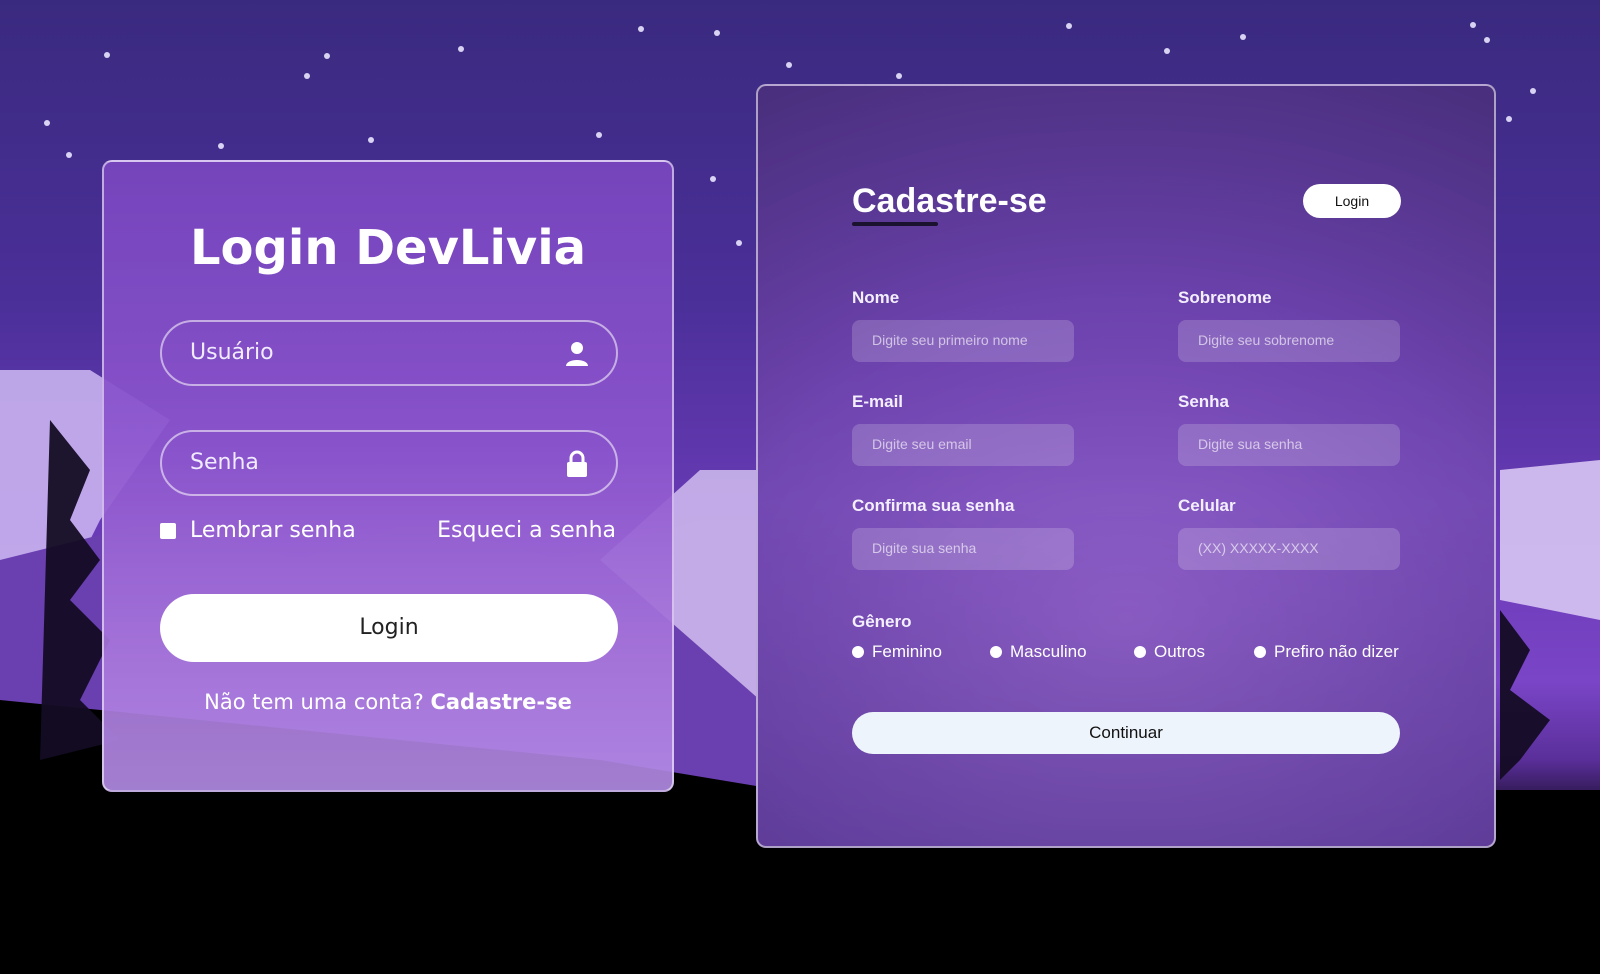 This screenshot has width=1600, height=974. What do you see at coordinates (1352, 201) in the screenshot?
I see `signup-login-button: Login` at bounding box center [1352, 201].